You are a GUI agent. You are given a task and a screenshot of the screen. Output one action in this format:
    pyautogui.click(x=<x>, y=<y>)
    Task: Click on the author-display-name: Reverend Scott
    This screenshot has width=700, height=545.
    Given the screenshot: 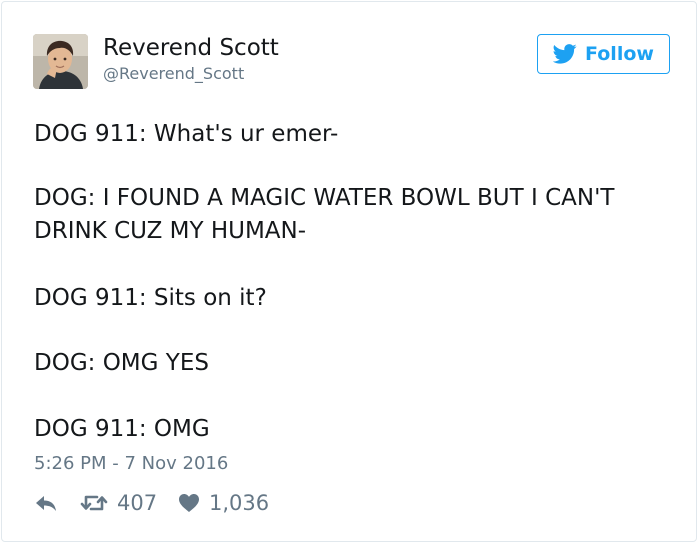 What is the action you would take?
    pyautogui.click(x=191, y=48)
    